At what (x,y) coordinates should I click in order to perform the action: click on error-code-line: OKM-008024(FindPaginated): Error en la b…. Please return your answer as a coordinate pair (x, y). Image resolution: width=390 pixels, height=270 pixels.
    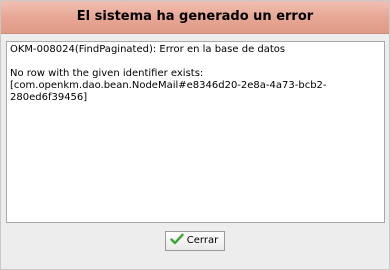
    Looking at the image, I should click on (148, 49).